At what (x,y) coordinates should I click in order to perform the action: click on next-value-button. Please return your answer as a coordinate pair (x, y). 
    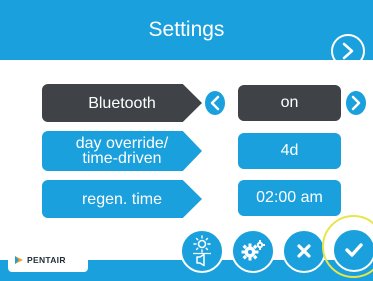
    Looking at the image, I should click on (356, 103).